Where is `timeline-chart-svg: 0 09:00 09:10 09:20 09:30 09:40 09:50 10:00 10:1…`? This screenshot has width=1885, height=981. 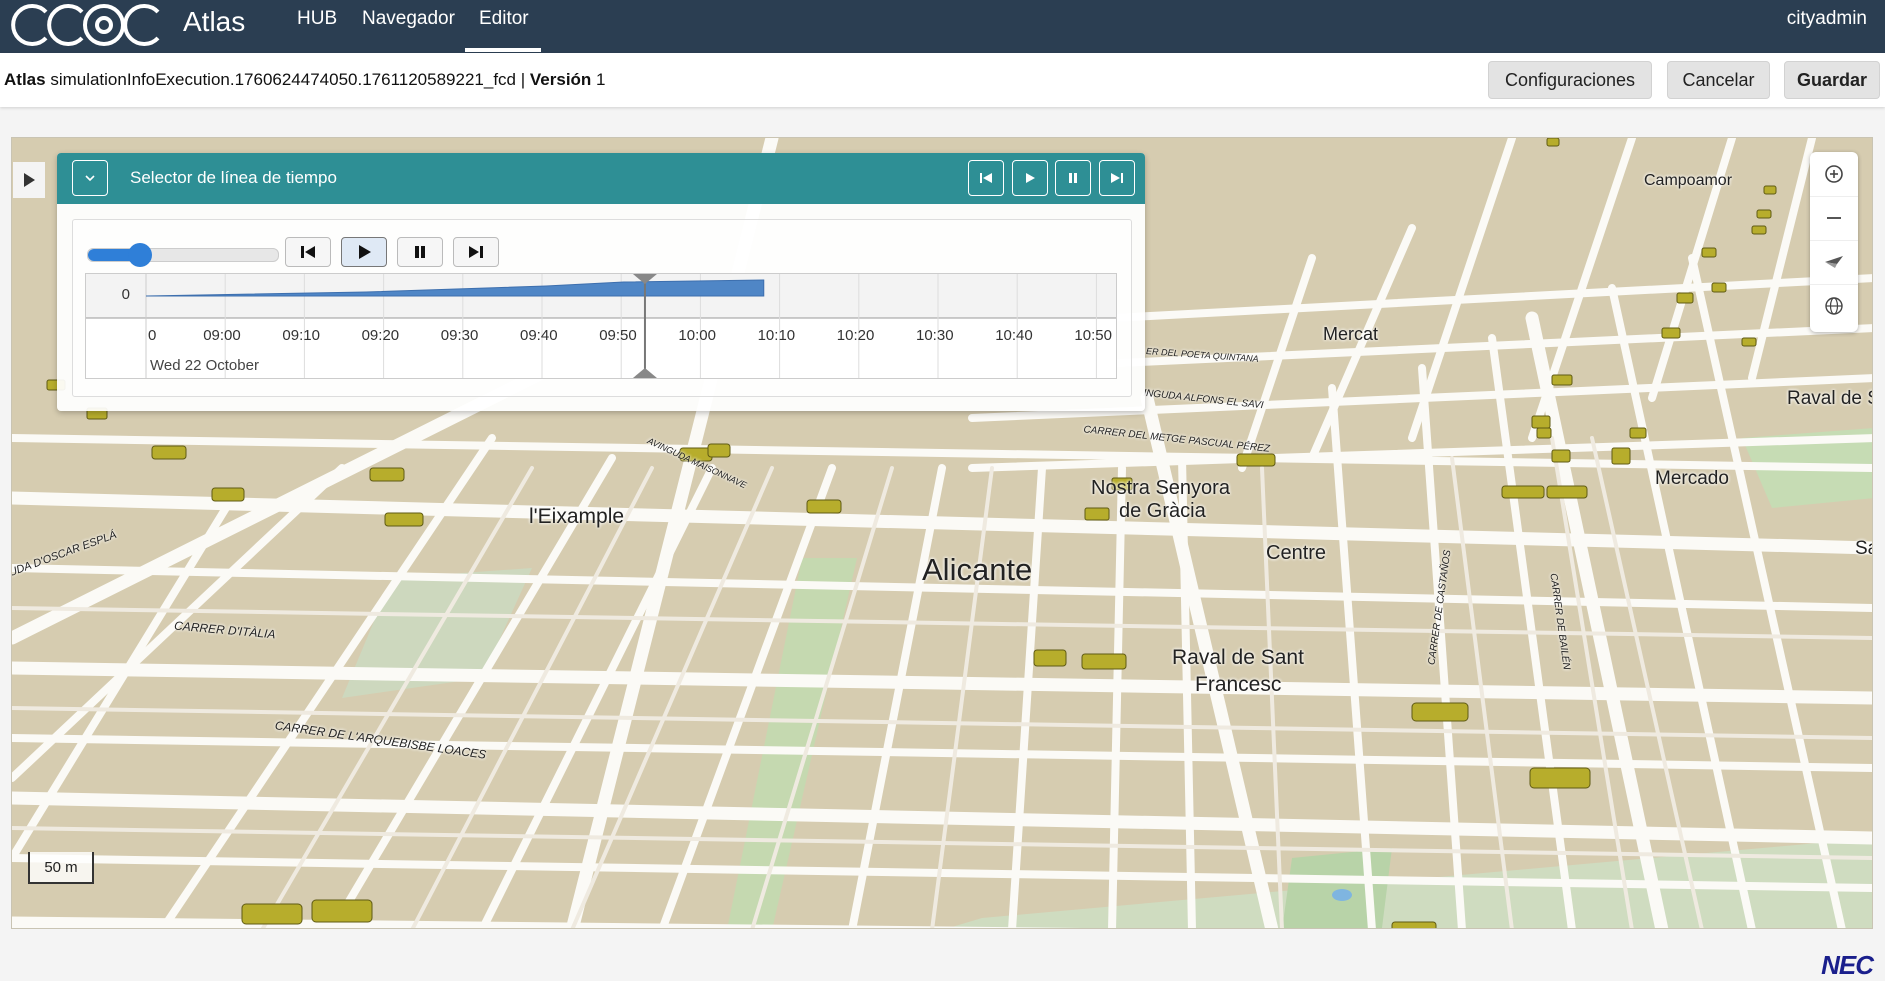 timeline-chart-svg: 0 09:00 09:10 09:20 09:30 09:40 09:50 10:00 10:1… is located at coordinates (601, 326).